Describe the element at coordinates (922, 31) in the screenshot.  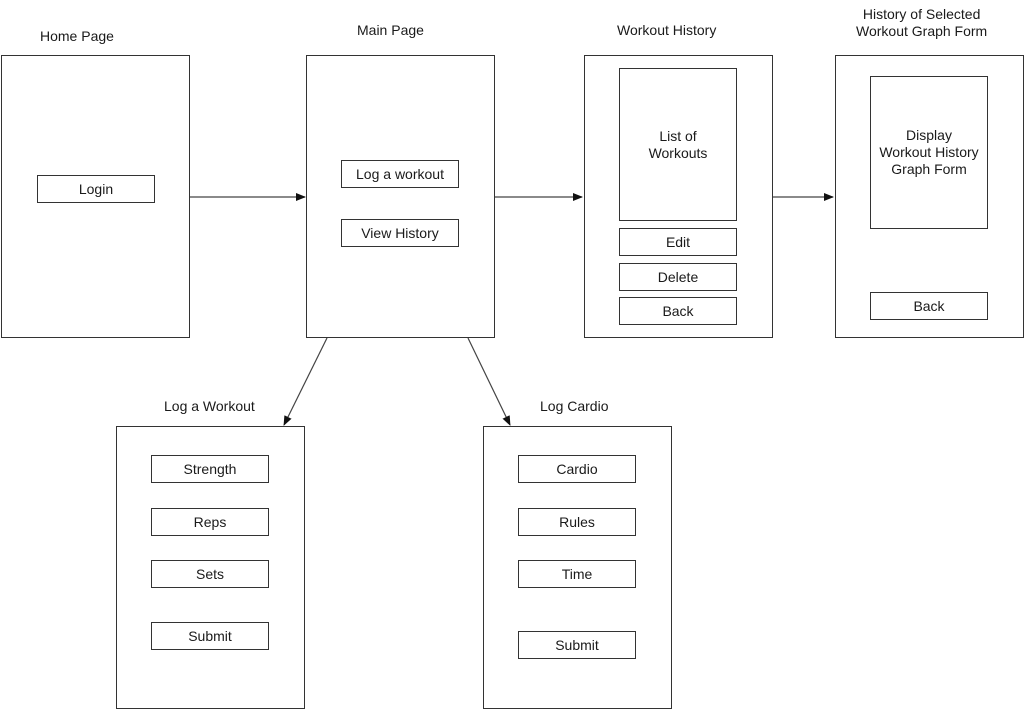
I see `graph-form-title-line-2: Workout Graph Form` at that location.